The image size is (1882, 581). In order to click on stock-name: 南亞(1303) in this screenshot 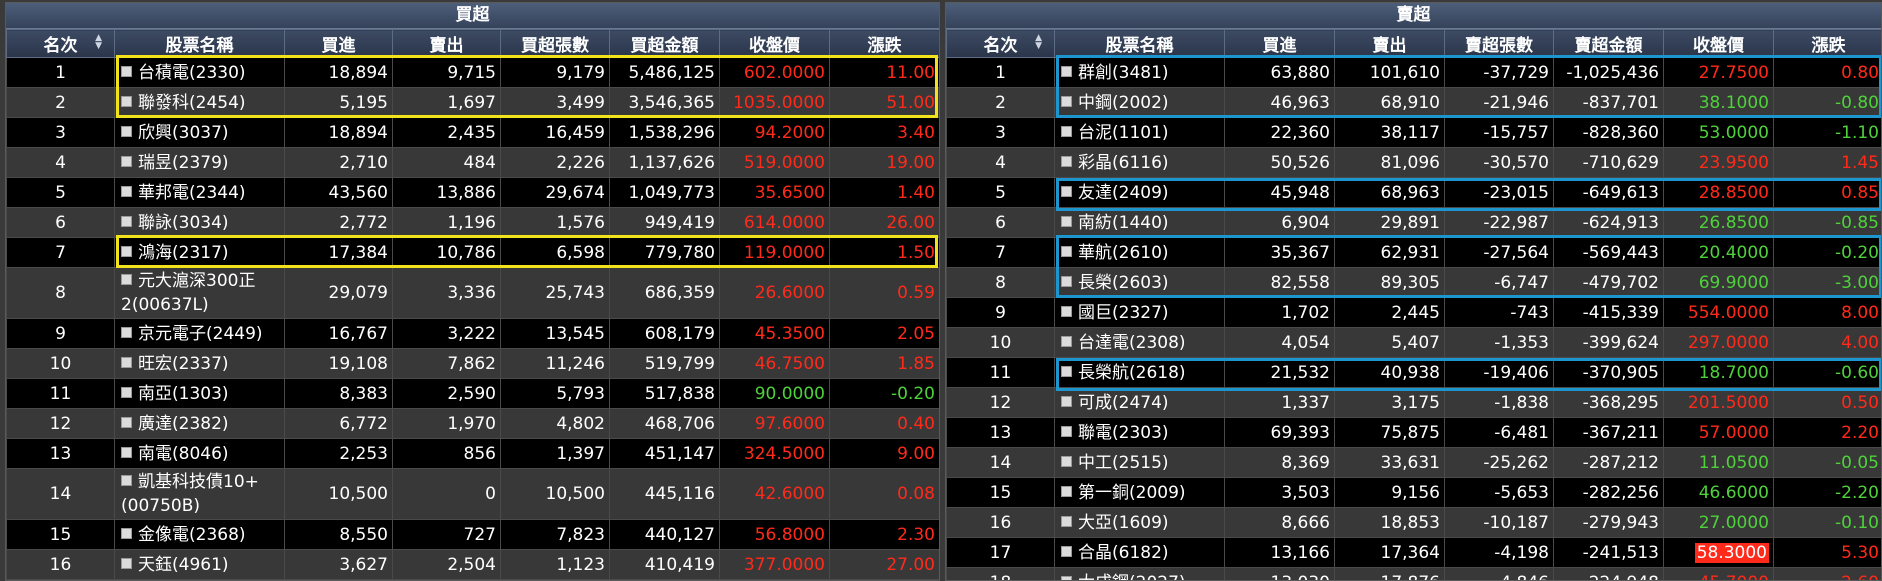, I will do `click(183, 394)`.